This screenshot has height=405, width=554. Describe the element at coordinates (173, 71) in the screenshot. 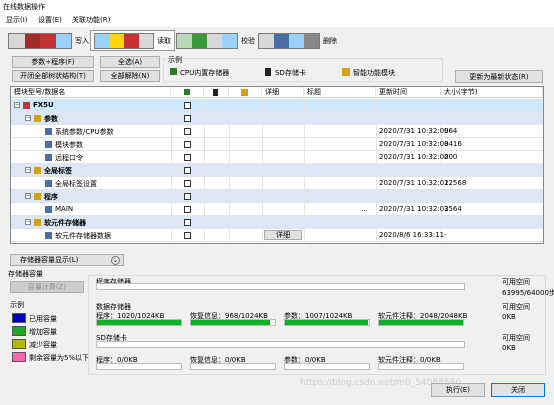

I see `cpu-memory-icon` at that location.